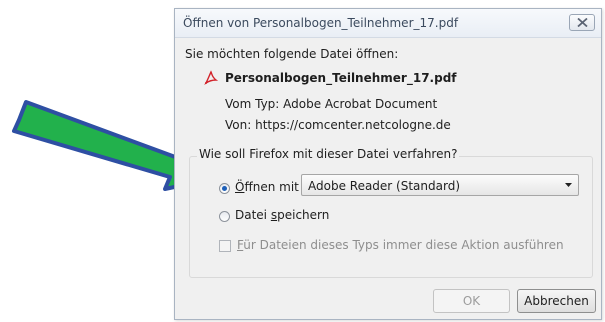 The height and width of the screenshot is (322, 605). What do you see at coordinates (225, 246) in the screenshot?
I see `always-do-this-checkbox` at bounding box center [225, 246].